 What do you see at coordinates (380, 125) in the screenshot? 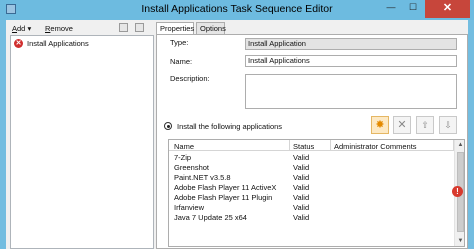
I see `add-application-button: ✸` at bounding box center [380, 125].